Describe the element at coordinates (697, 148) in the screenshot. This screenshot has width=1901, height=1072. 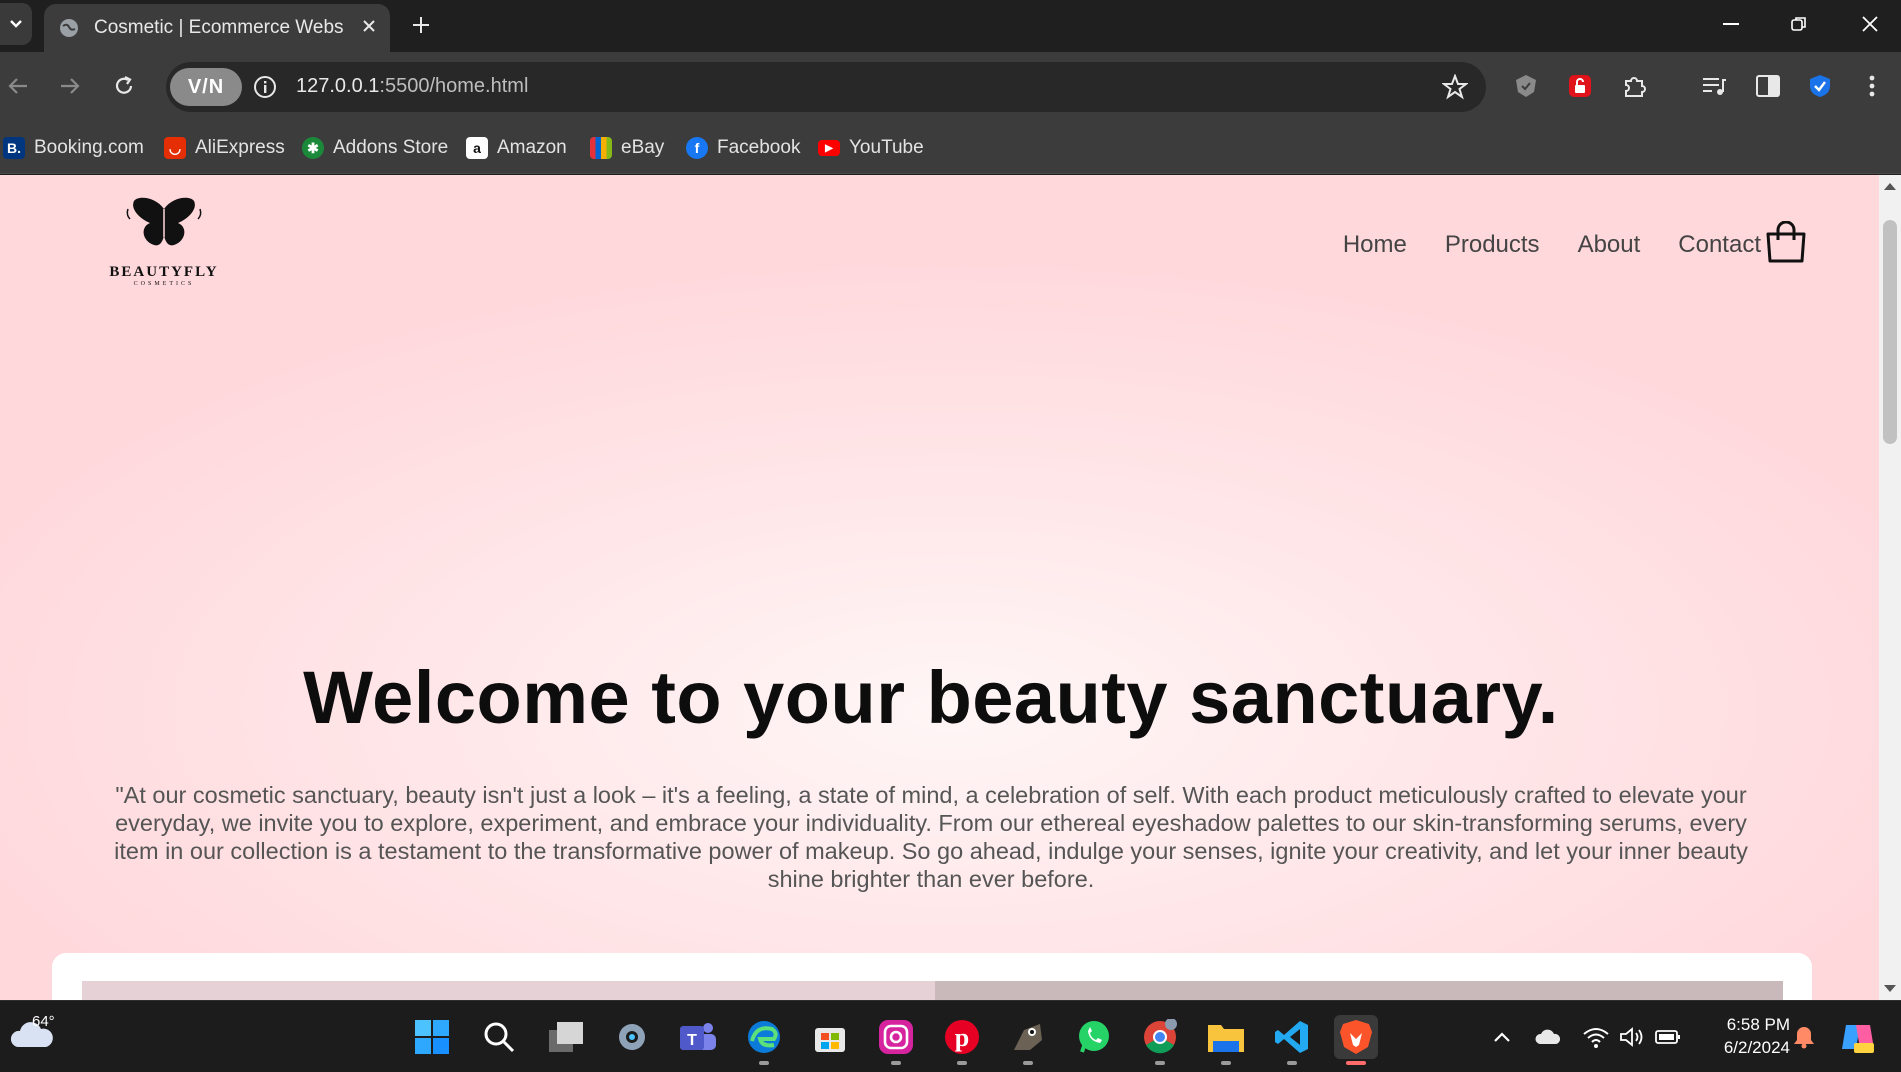
I see `facebook-icon: f` at that location.